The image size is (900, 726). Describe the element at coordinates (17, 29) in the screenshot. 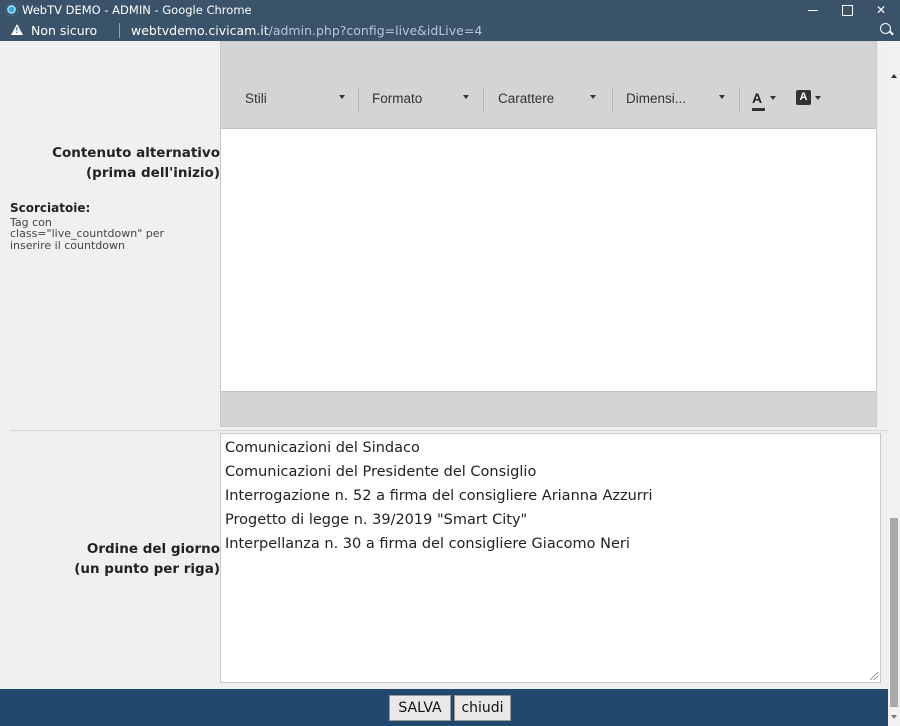

I see `warning-icon` at that location.